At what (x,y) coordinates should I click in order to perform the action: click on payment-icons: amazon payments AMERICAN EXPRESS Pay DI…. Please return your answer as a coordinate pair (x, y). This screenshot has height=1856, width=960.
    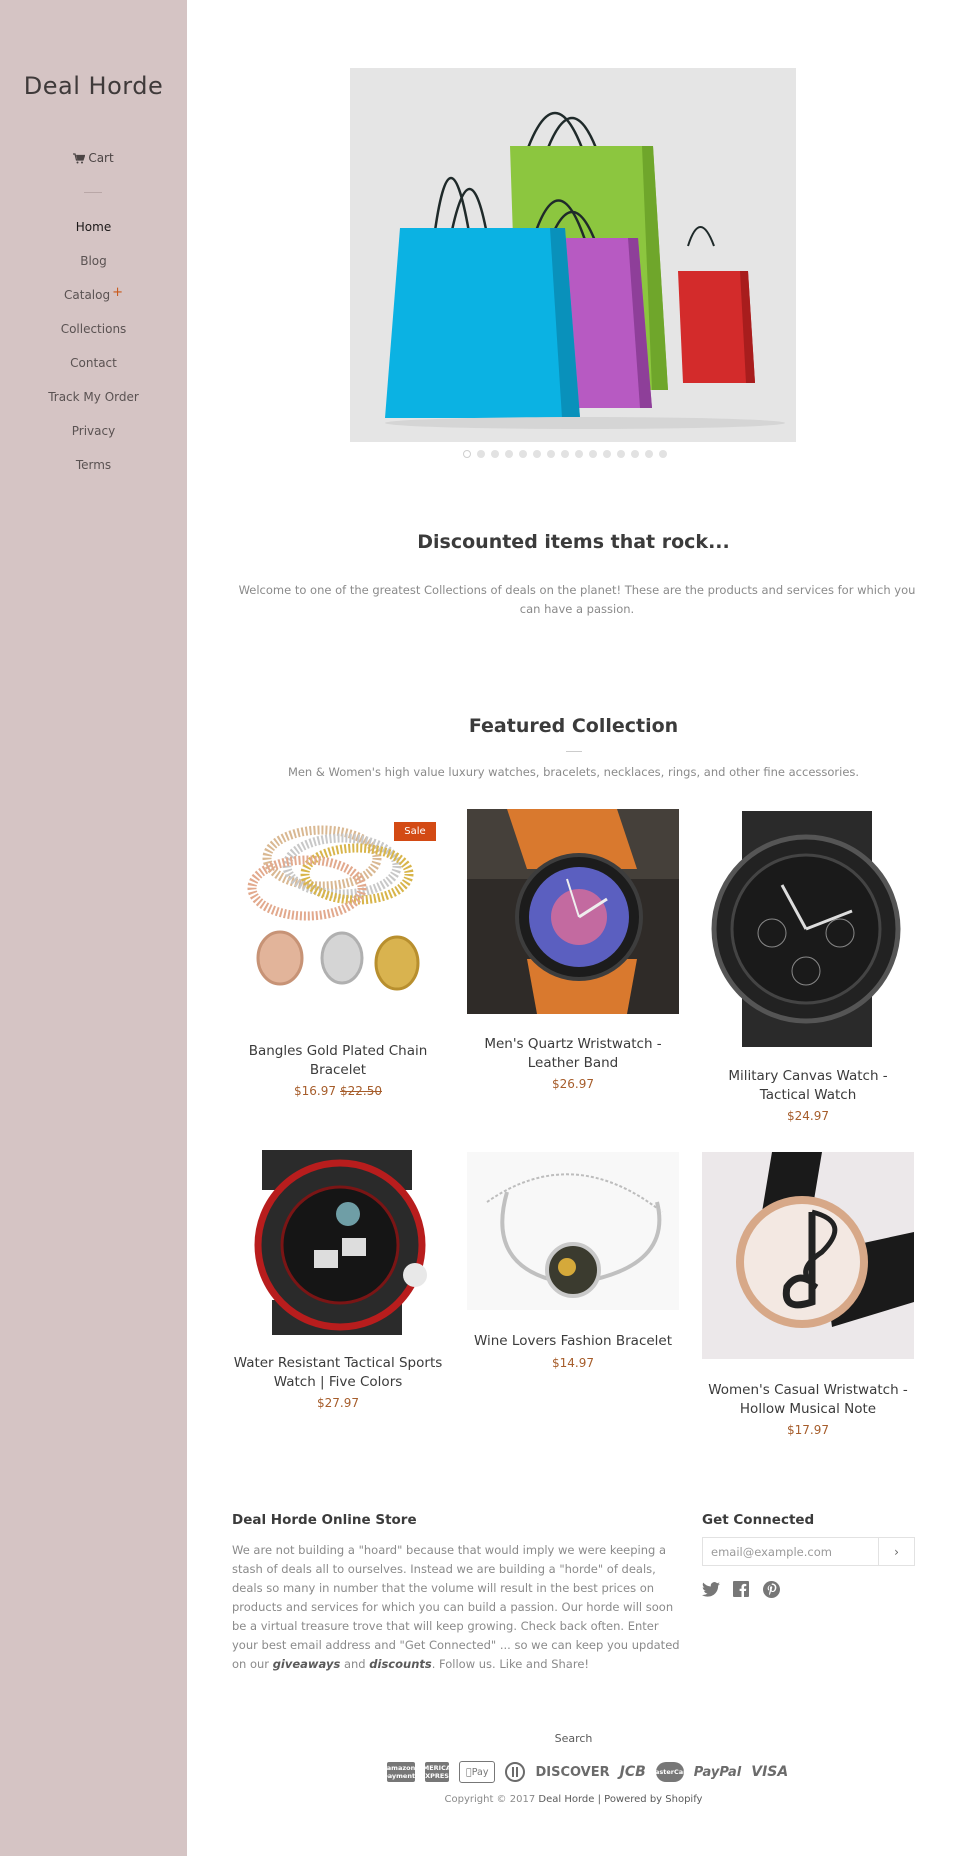
    Looking at the image, I should click on (585, 1772).